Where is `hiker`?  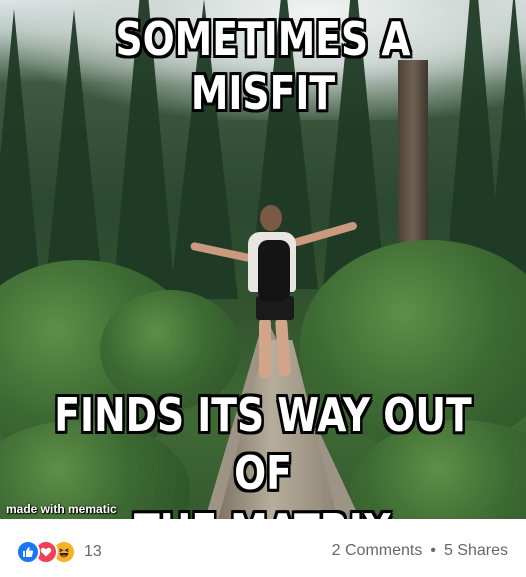 hiker is located at coordinates (270, 300).